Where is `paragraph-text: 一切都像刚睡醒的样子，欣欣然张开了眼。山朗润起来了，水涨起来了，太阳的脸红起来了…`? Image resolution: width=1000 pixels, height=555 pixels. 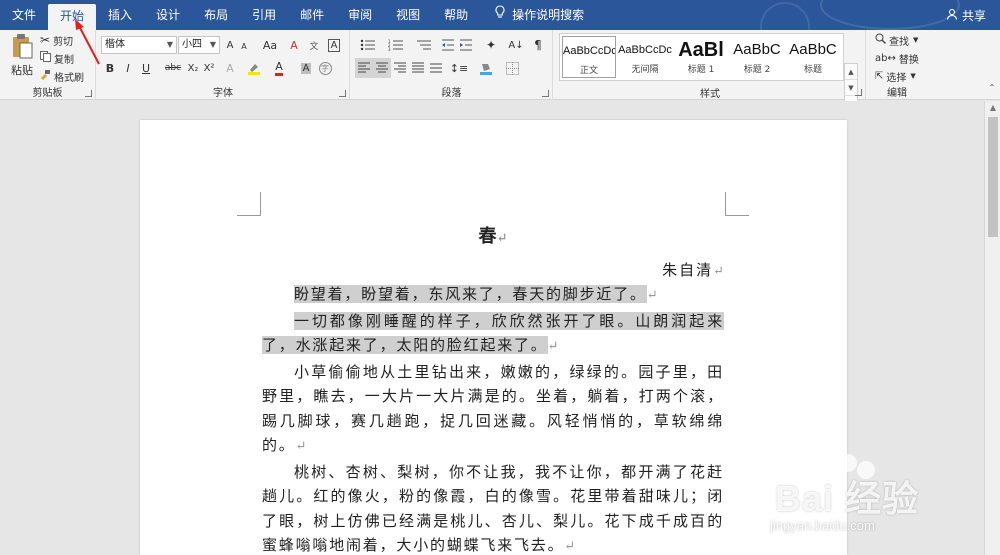 paragraph-text: 一切都像刚睡醒的样子，欣欣然张开了眼。山朗润起来了，水涨起来了，太阳的脸红起来了… is located at coordinates (493, 332).